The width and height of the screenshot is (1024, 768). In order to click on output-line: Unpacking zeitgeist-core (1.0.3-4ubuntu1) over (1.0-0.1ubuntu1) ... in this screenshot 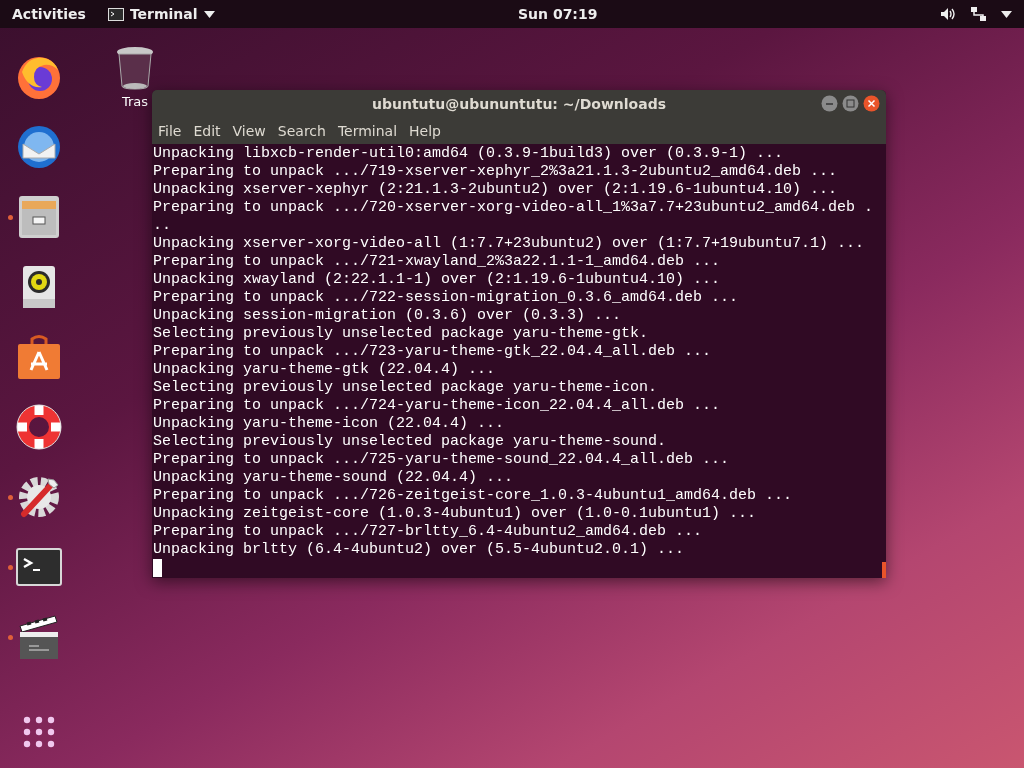, I will do `click(455, 514)`.